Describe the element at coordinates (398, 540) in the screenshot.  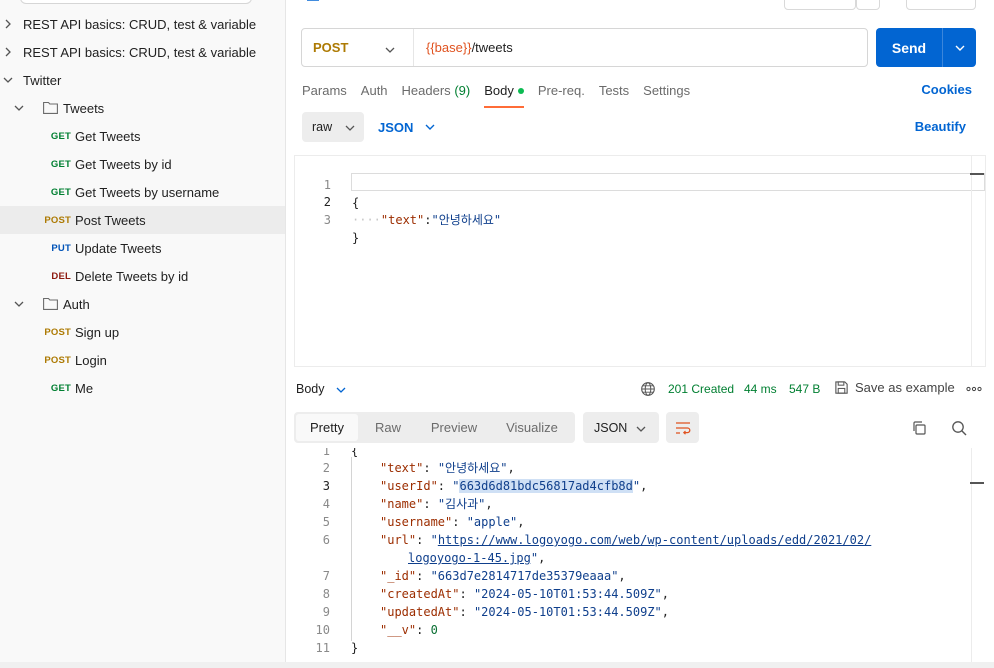
I see `json-key: "url"` at that location.